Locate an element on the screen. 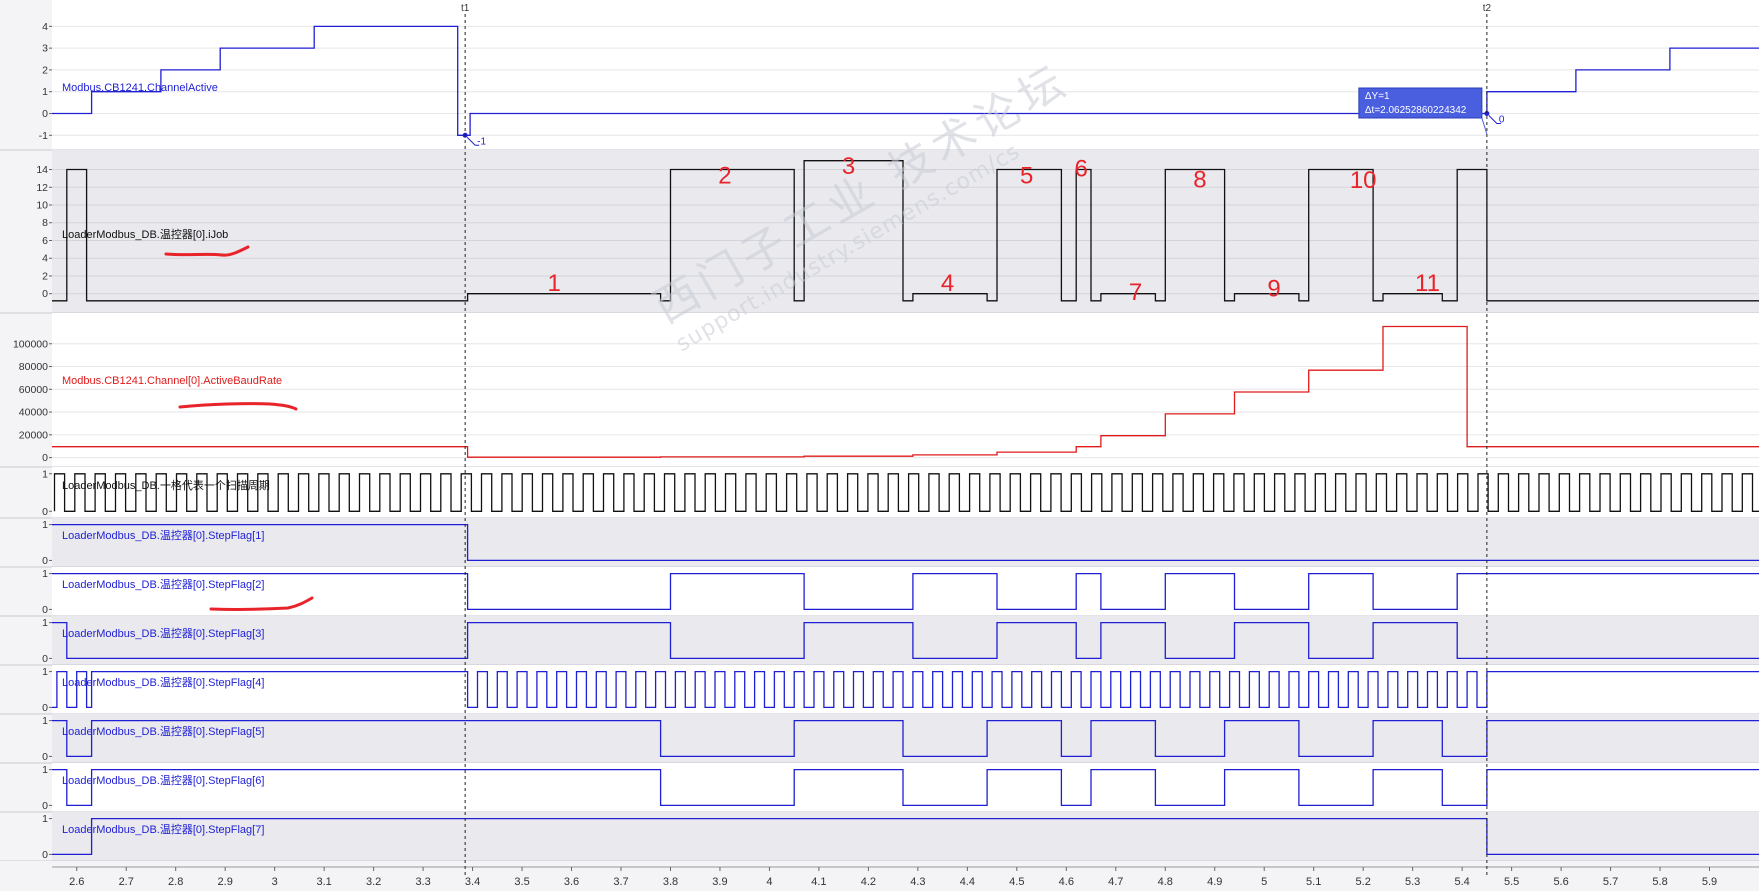  x-tick-label: 3.6 is located at coordinates (571, 882).